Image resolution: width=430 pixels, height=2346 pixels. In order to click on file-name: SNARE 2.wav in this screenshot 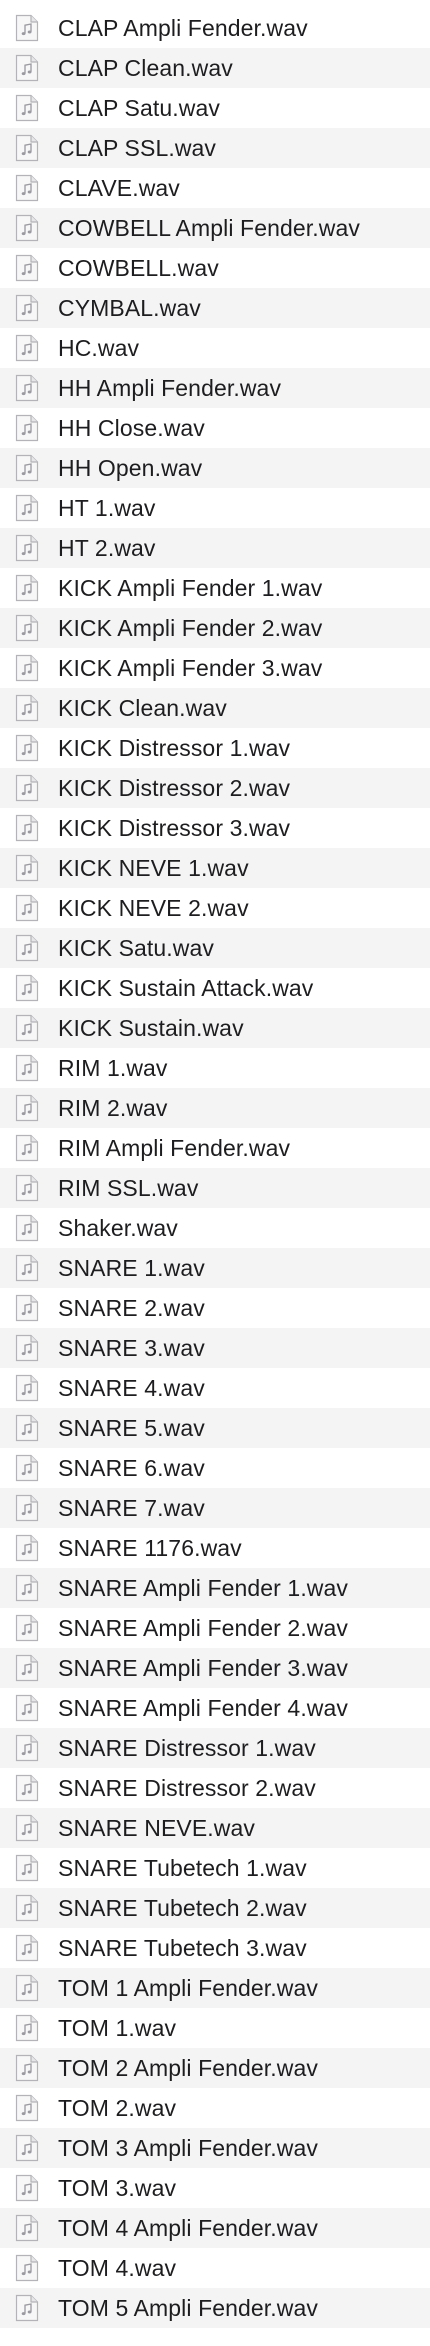, I will do `click(131, 1308)`.